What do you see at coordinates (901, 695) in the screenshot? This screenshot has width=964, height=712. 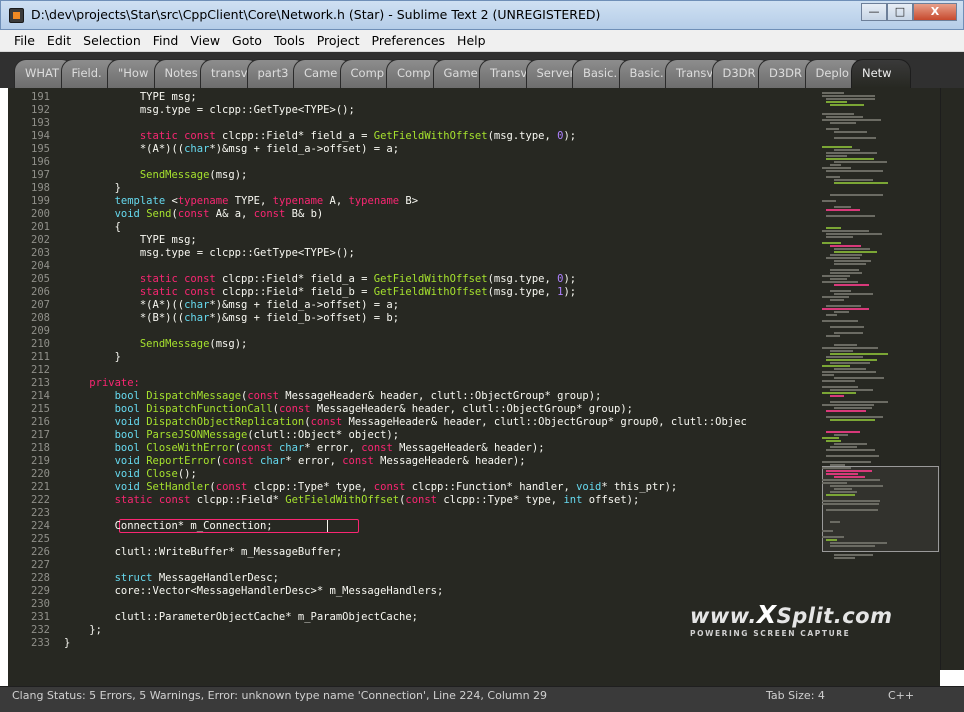 I see `syntax-indicator: C++` at bounding box center [901, 695].